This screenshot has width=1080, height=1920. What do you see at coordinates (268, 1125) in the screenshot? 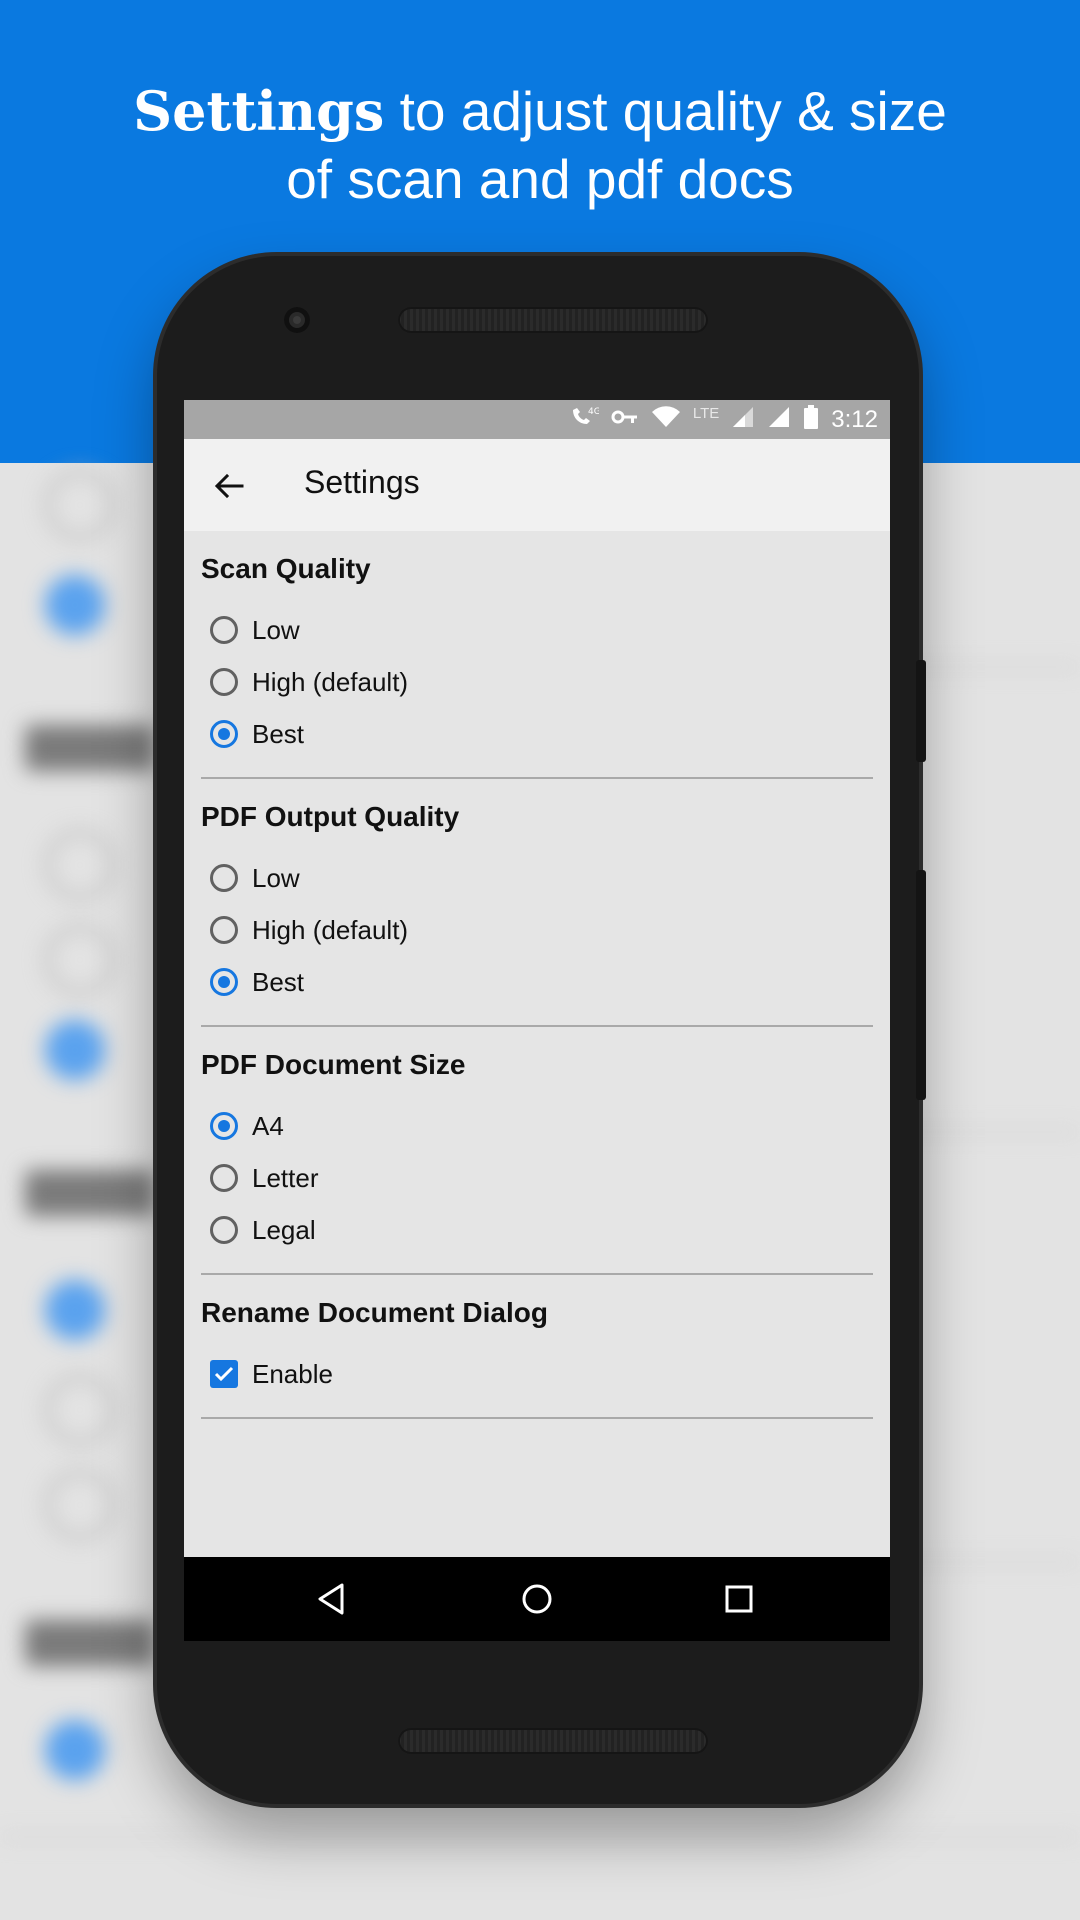
I see `option-label: A4` at bounding box center [268, 1125].